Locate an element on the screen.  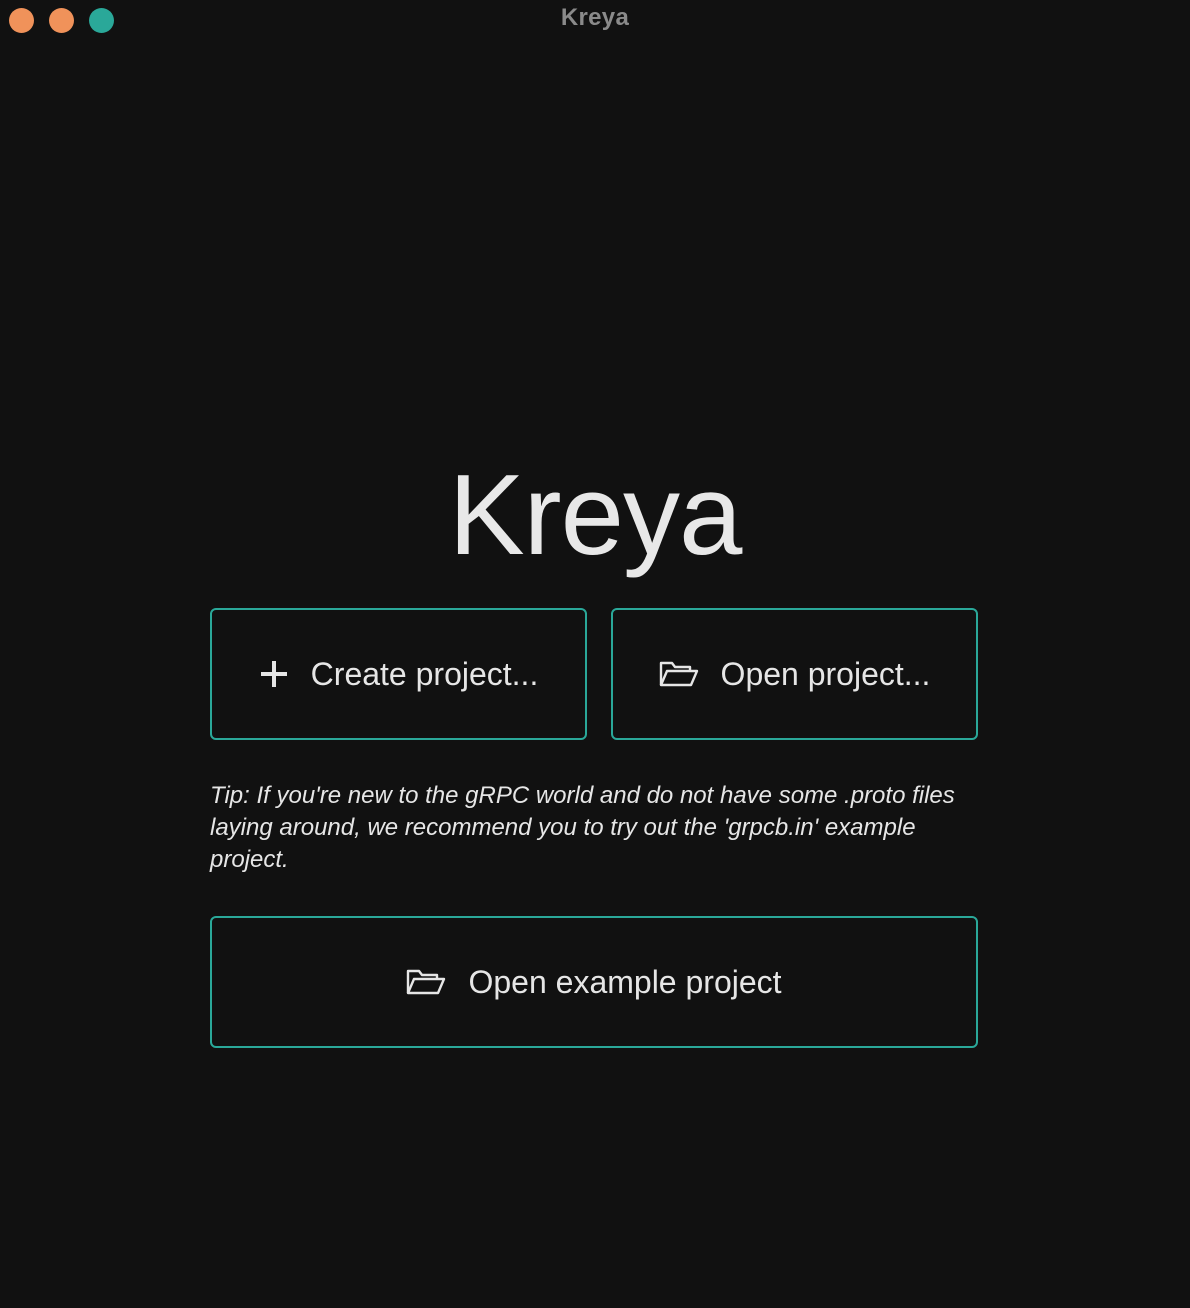
open-example-project-button: Open example project is located at coordinates (594, 982).